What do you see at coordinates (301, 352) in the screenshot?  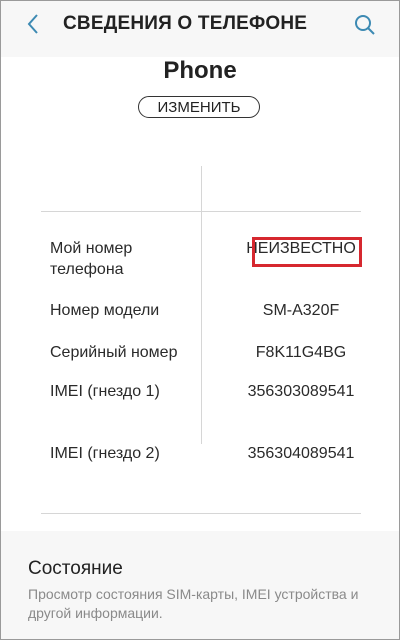 I see `value-serial-number: F8K11G4BG` at bounding box center [301, 352].